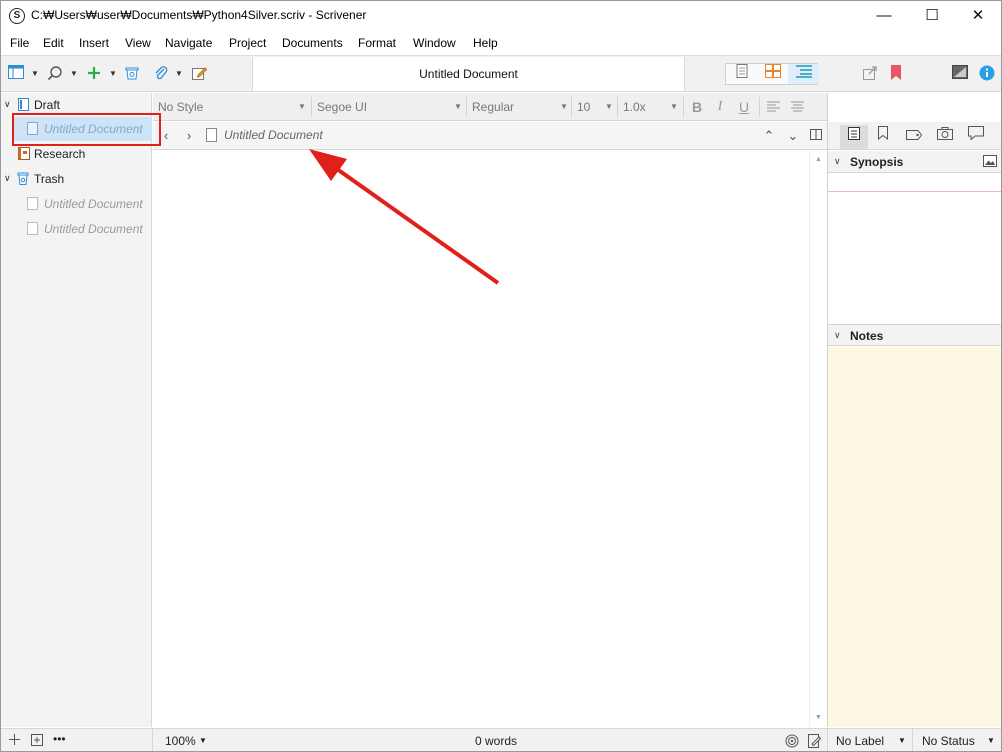 This screenshot has width=1002, height=752. Describe the element at coordinates (744, 107) in the screenshot. I see `underline-button: U` at that location.